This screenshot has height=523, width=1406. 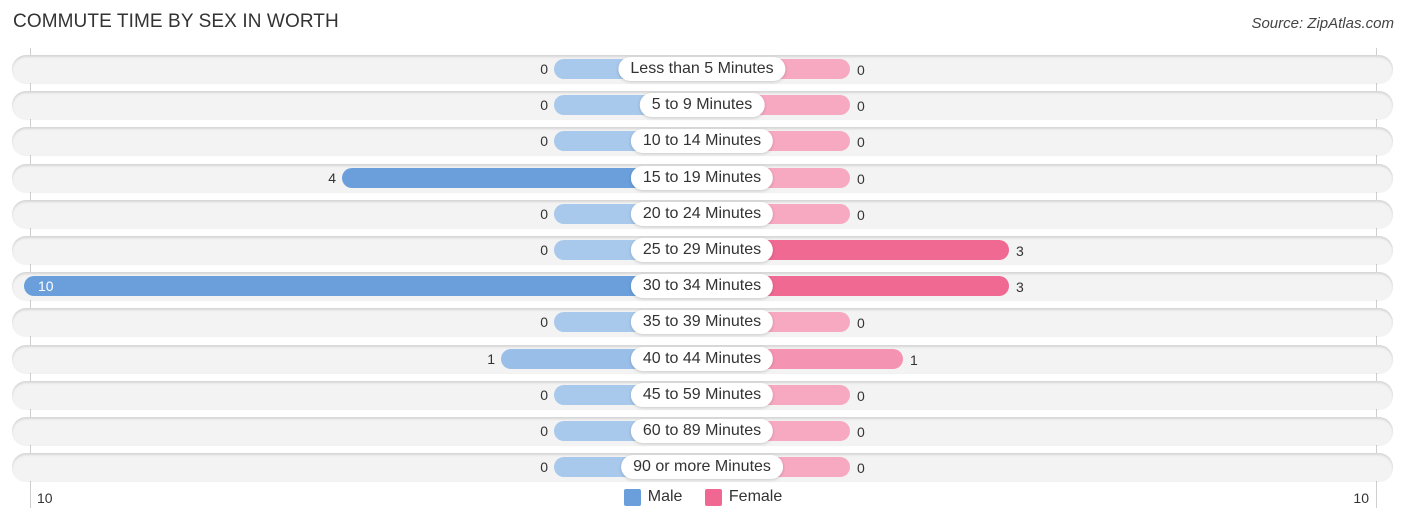 What do you see at coordinates (914, 359) in the screenshot?
I see `female-value-label: 1` at bounding box center [914, 359].